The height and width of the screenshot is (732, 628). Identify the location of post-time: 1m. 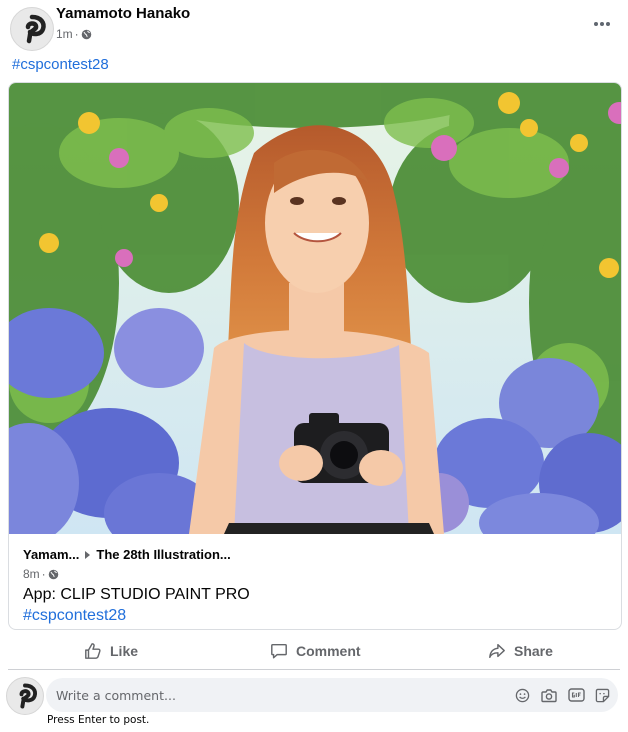
(64, 34).